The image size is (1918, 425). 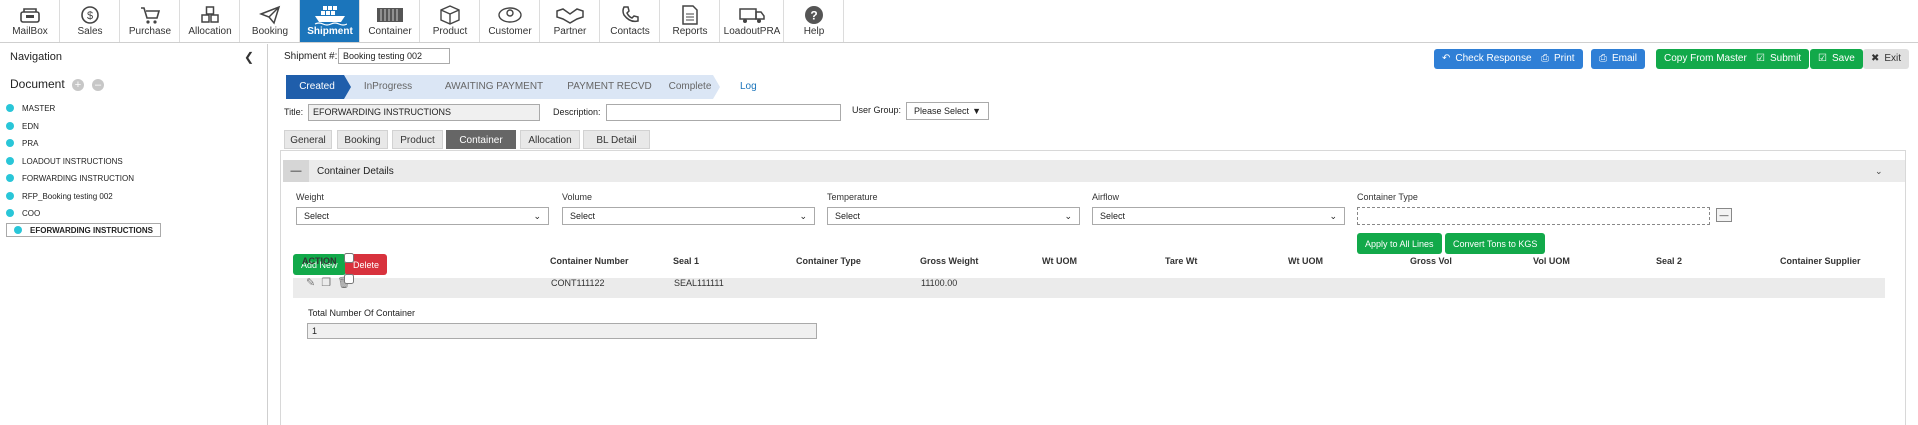 What do you see at coordinates (947, 111) in the screenshot?
I see `user-group-select: Please Select ▼` at bounding box center [947, 111].